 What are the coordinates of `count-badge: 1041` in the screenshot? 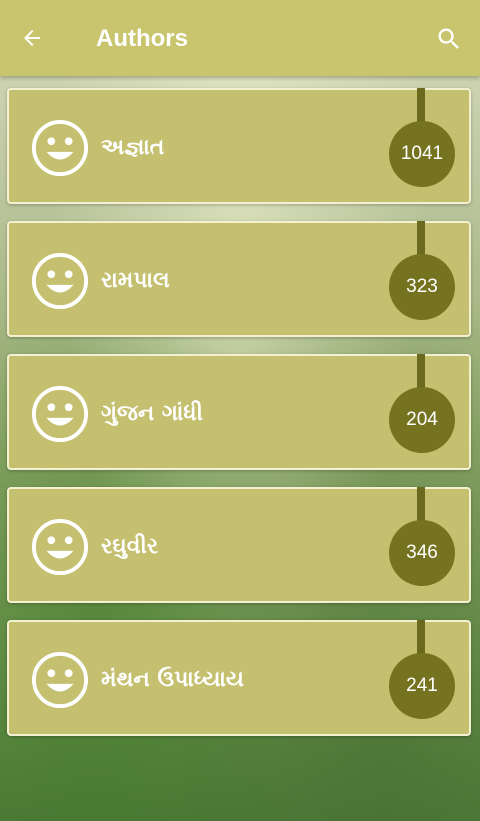 It's located at (422, 154).